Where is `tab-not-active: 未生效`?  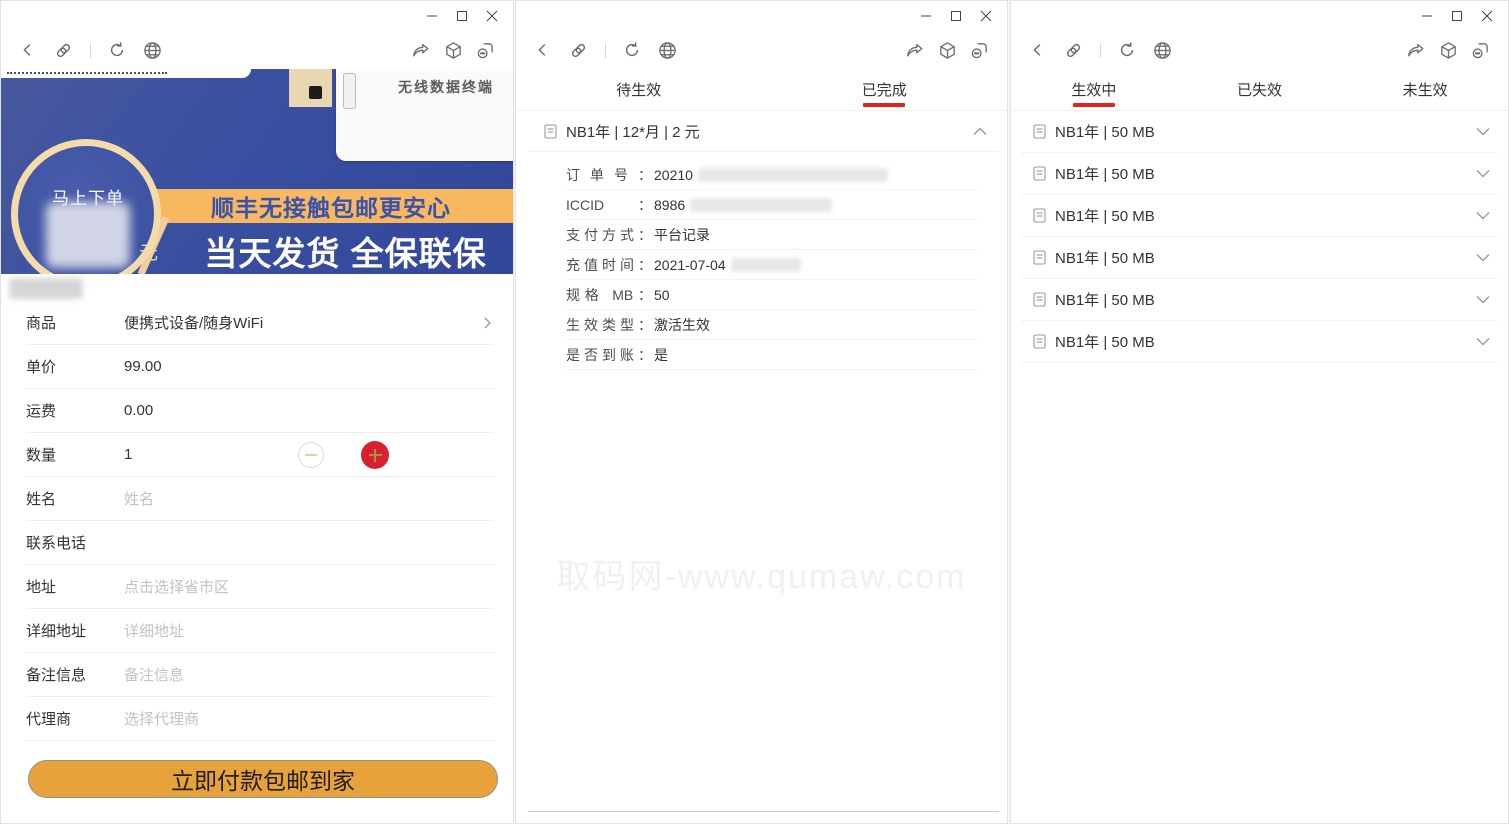
tab-not-active: 未生效 is located at coordinates (1425, 89).